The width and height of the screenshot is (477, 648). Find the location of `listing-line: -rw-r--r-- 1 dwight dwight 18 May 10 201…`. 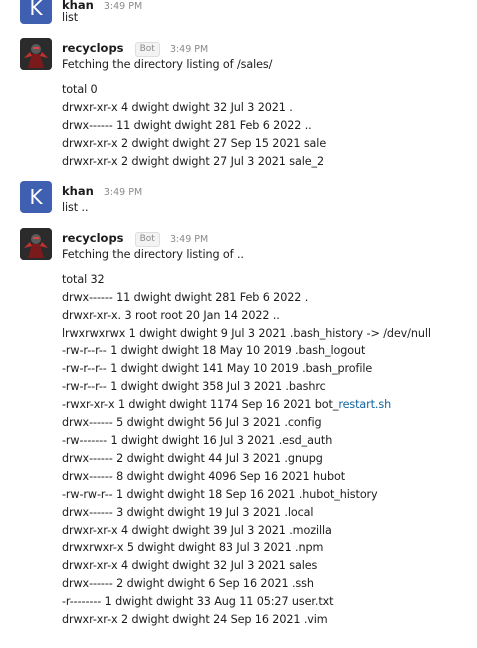

listing-line: -rw-r--r-- 1 dwight dwight 18 May 10 201… is located at coordinates (214, 350).